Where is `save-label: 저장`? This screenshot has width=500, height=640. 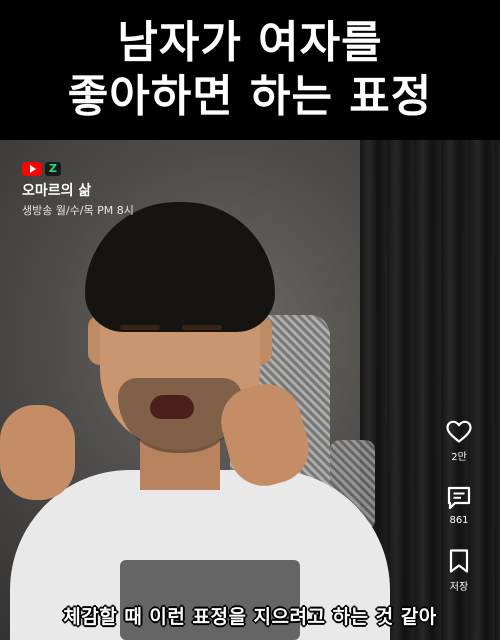
save-label: 저장 is located at coordinates (459, 587).